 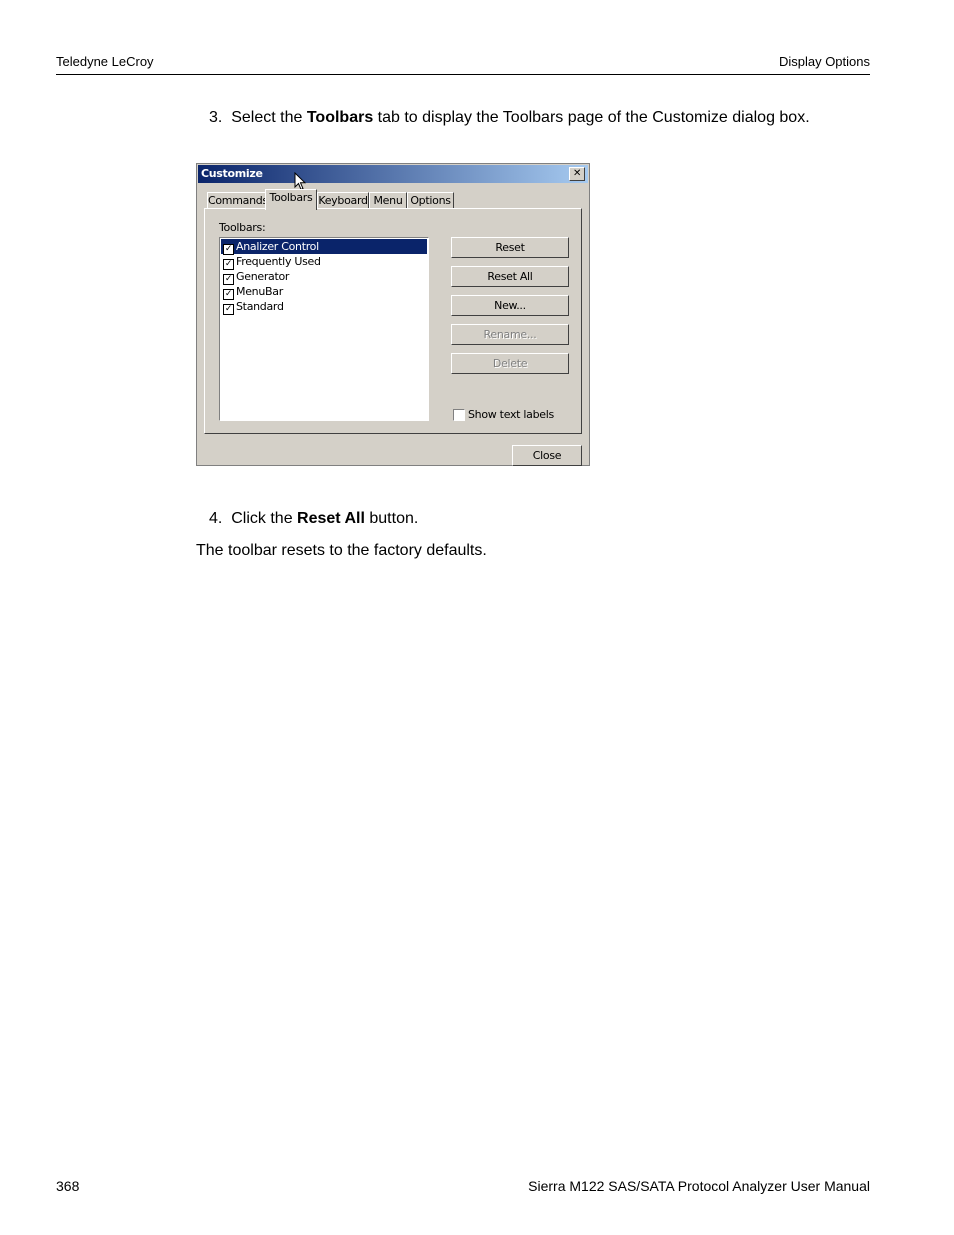 What do you see at coordinates (68, 1186) in the screenshot?
I see `page-number: 368` at bounding box center [68, 1186].